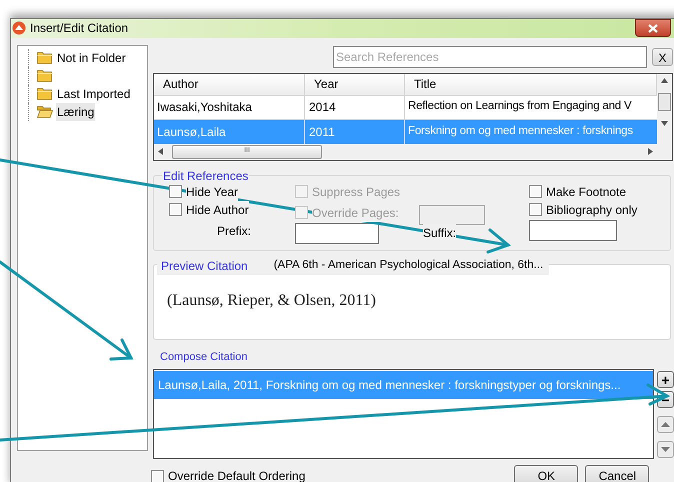 The height and width of the screenshot is (482, 674). Describe the element at coordinates (229, 84) in the screenshot. I see `column-header: Author` at that location.